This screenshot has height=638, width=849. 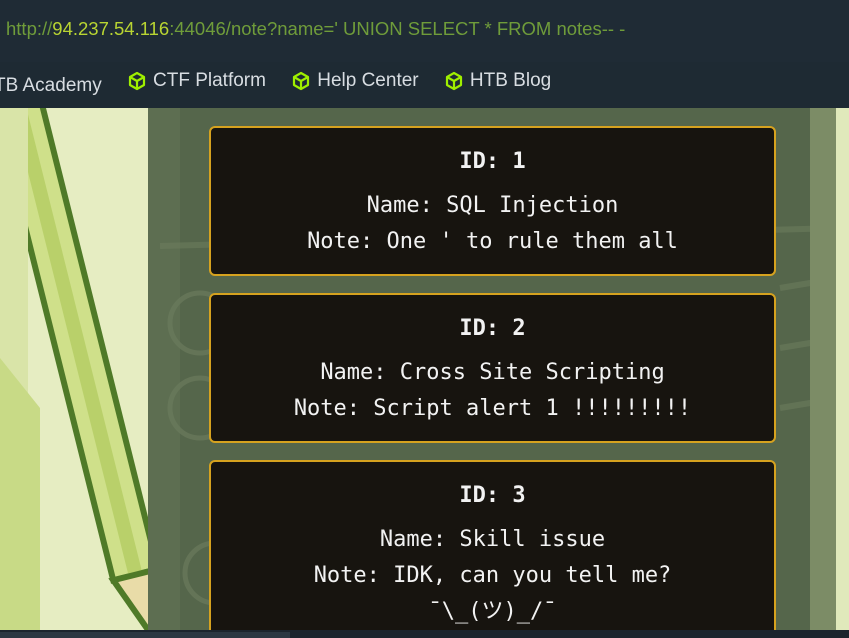 What do you see at coordinates (510, 80) in the screenshot?
I see `bookmark-label: HTB Blog` at bounding box center [510, 80].